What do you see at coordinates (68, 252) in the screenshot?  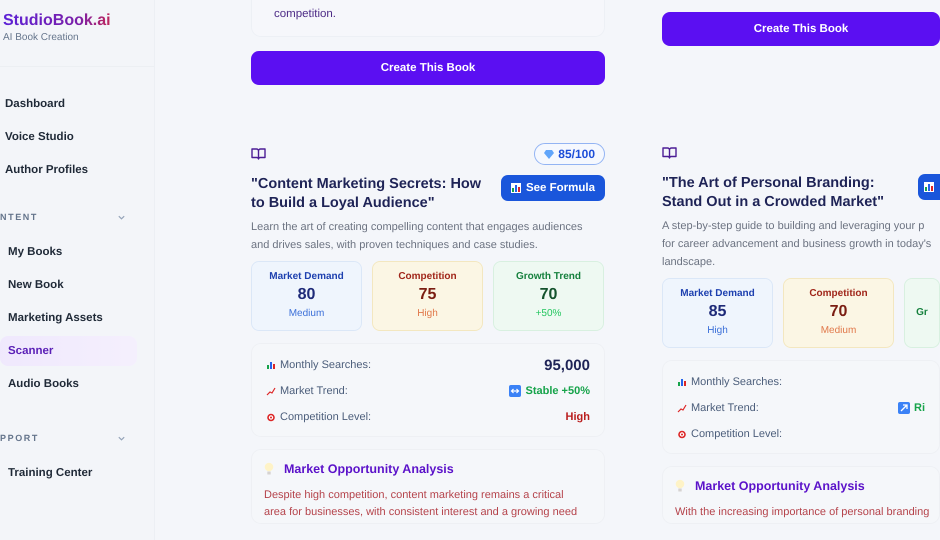 I see `nav-item: My Books` at bounding box center [68, 252].